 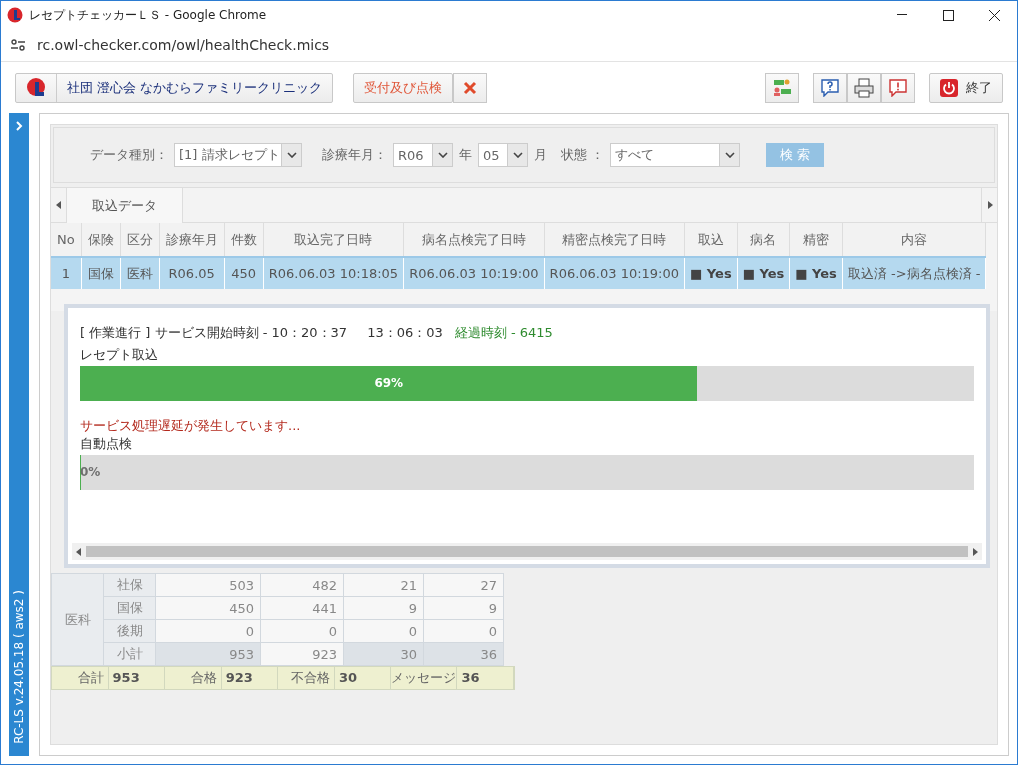 I want to click on data-type-select: [1] 請求レセプト, so click(x=238, y=155).